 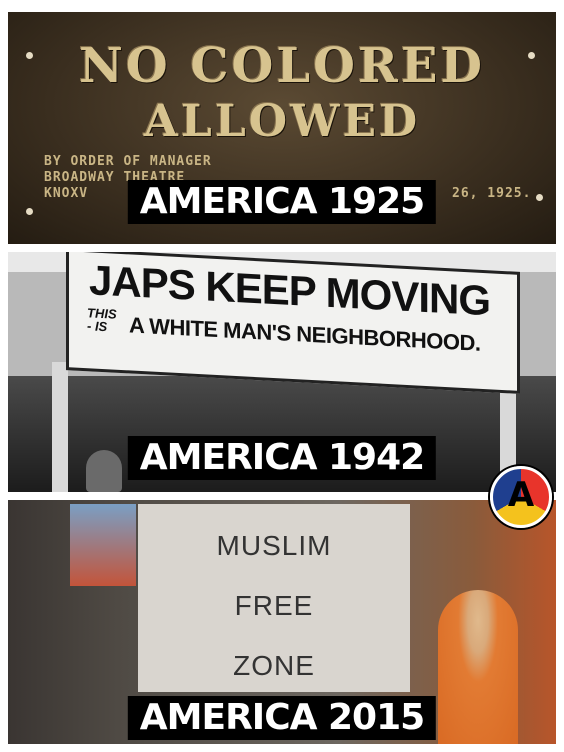 I want to click on plaque-small-text: BY ORDER OF MANAGER, so click(x=128, y=161).